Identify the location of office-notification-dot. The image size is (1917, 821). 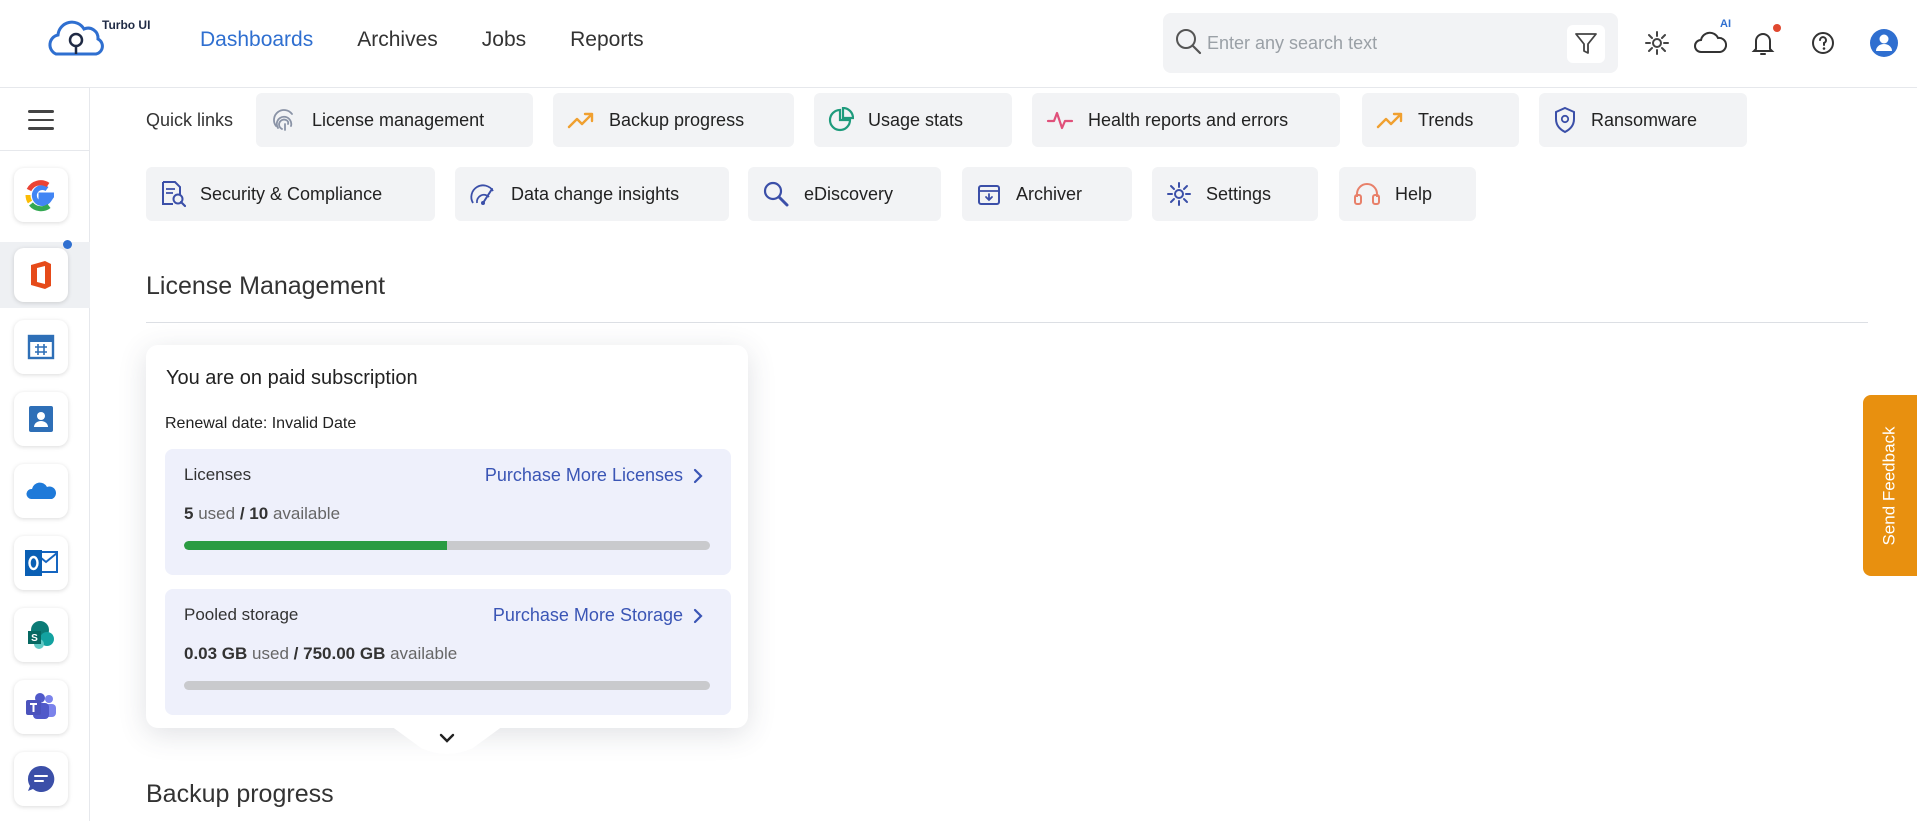
(67, 244).